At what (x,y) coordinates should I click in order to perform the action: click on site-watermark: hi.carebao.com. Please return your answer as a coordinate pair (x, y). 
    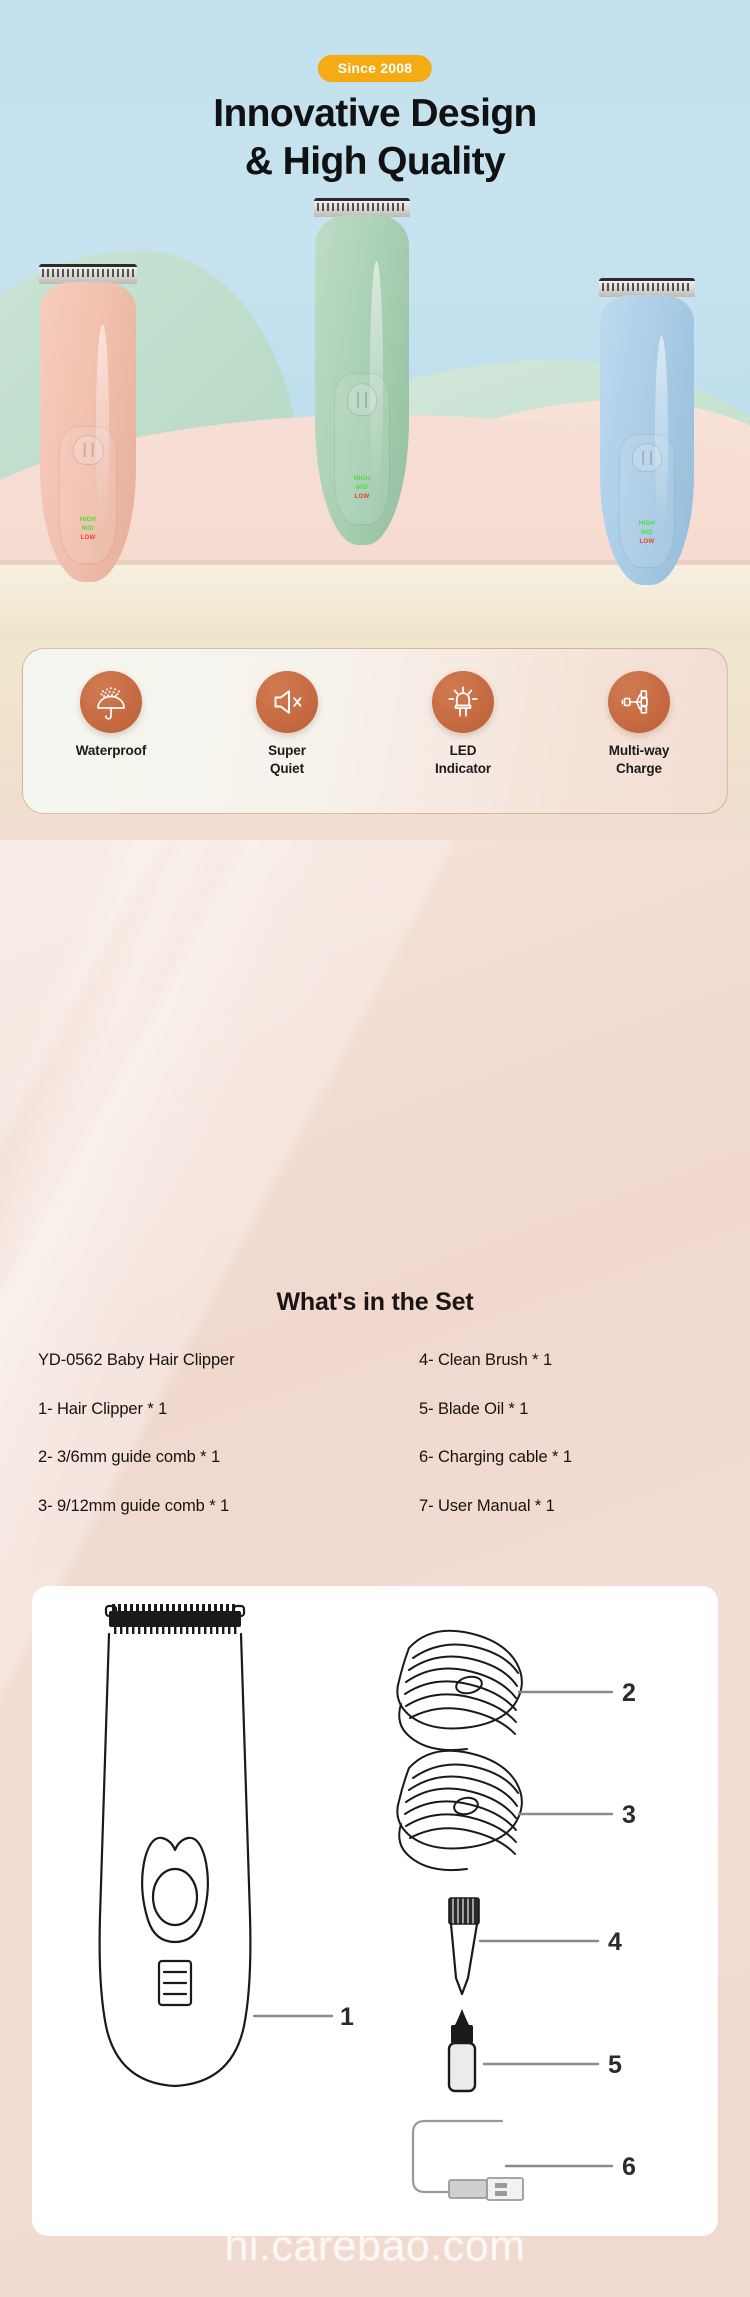
    Looking at the image, I should click on (375, 2246).